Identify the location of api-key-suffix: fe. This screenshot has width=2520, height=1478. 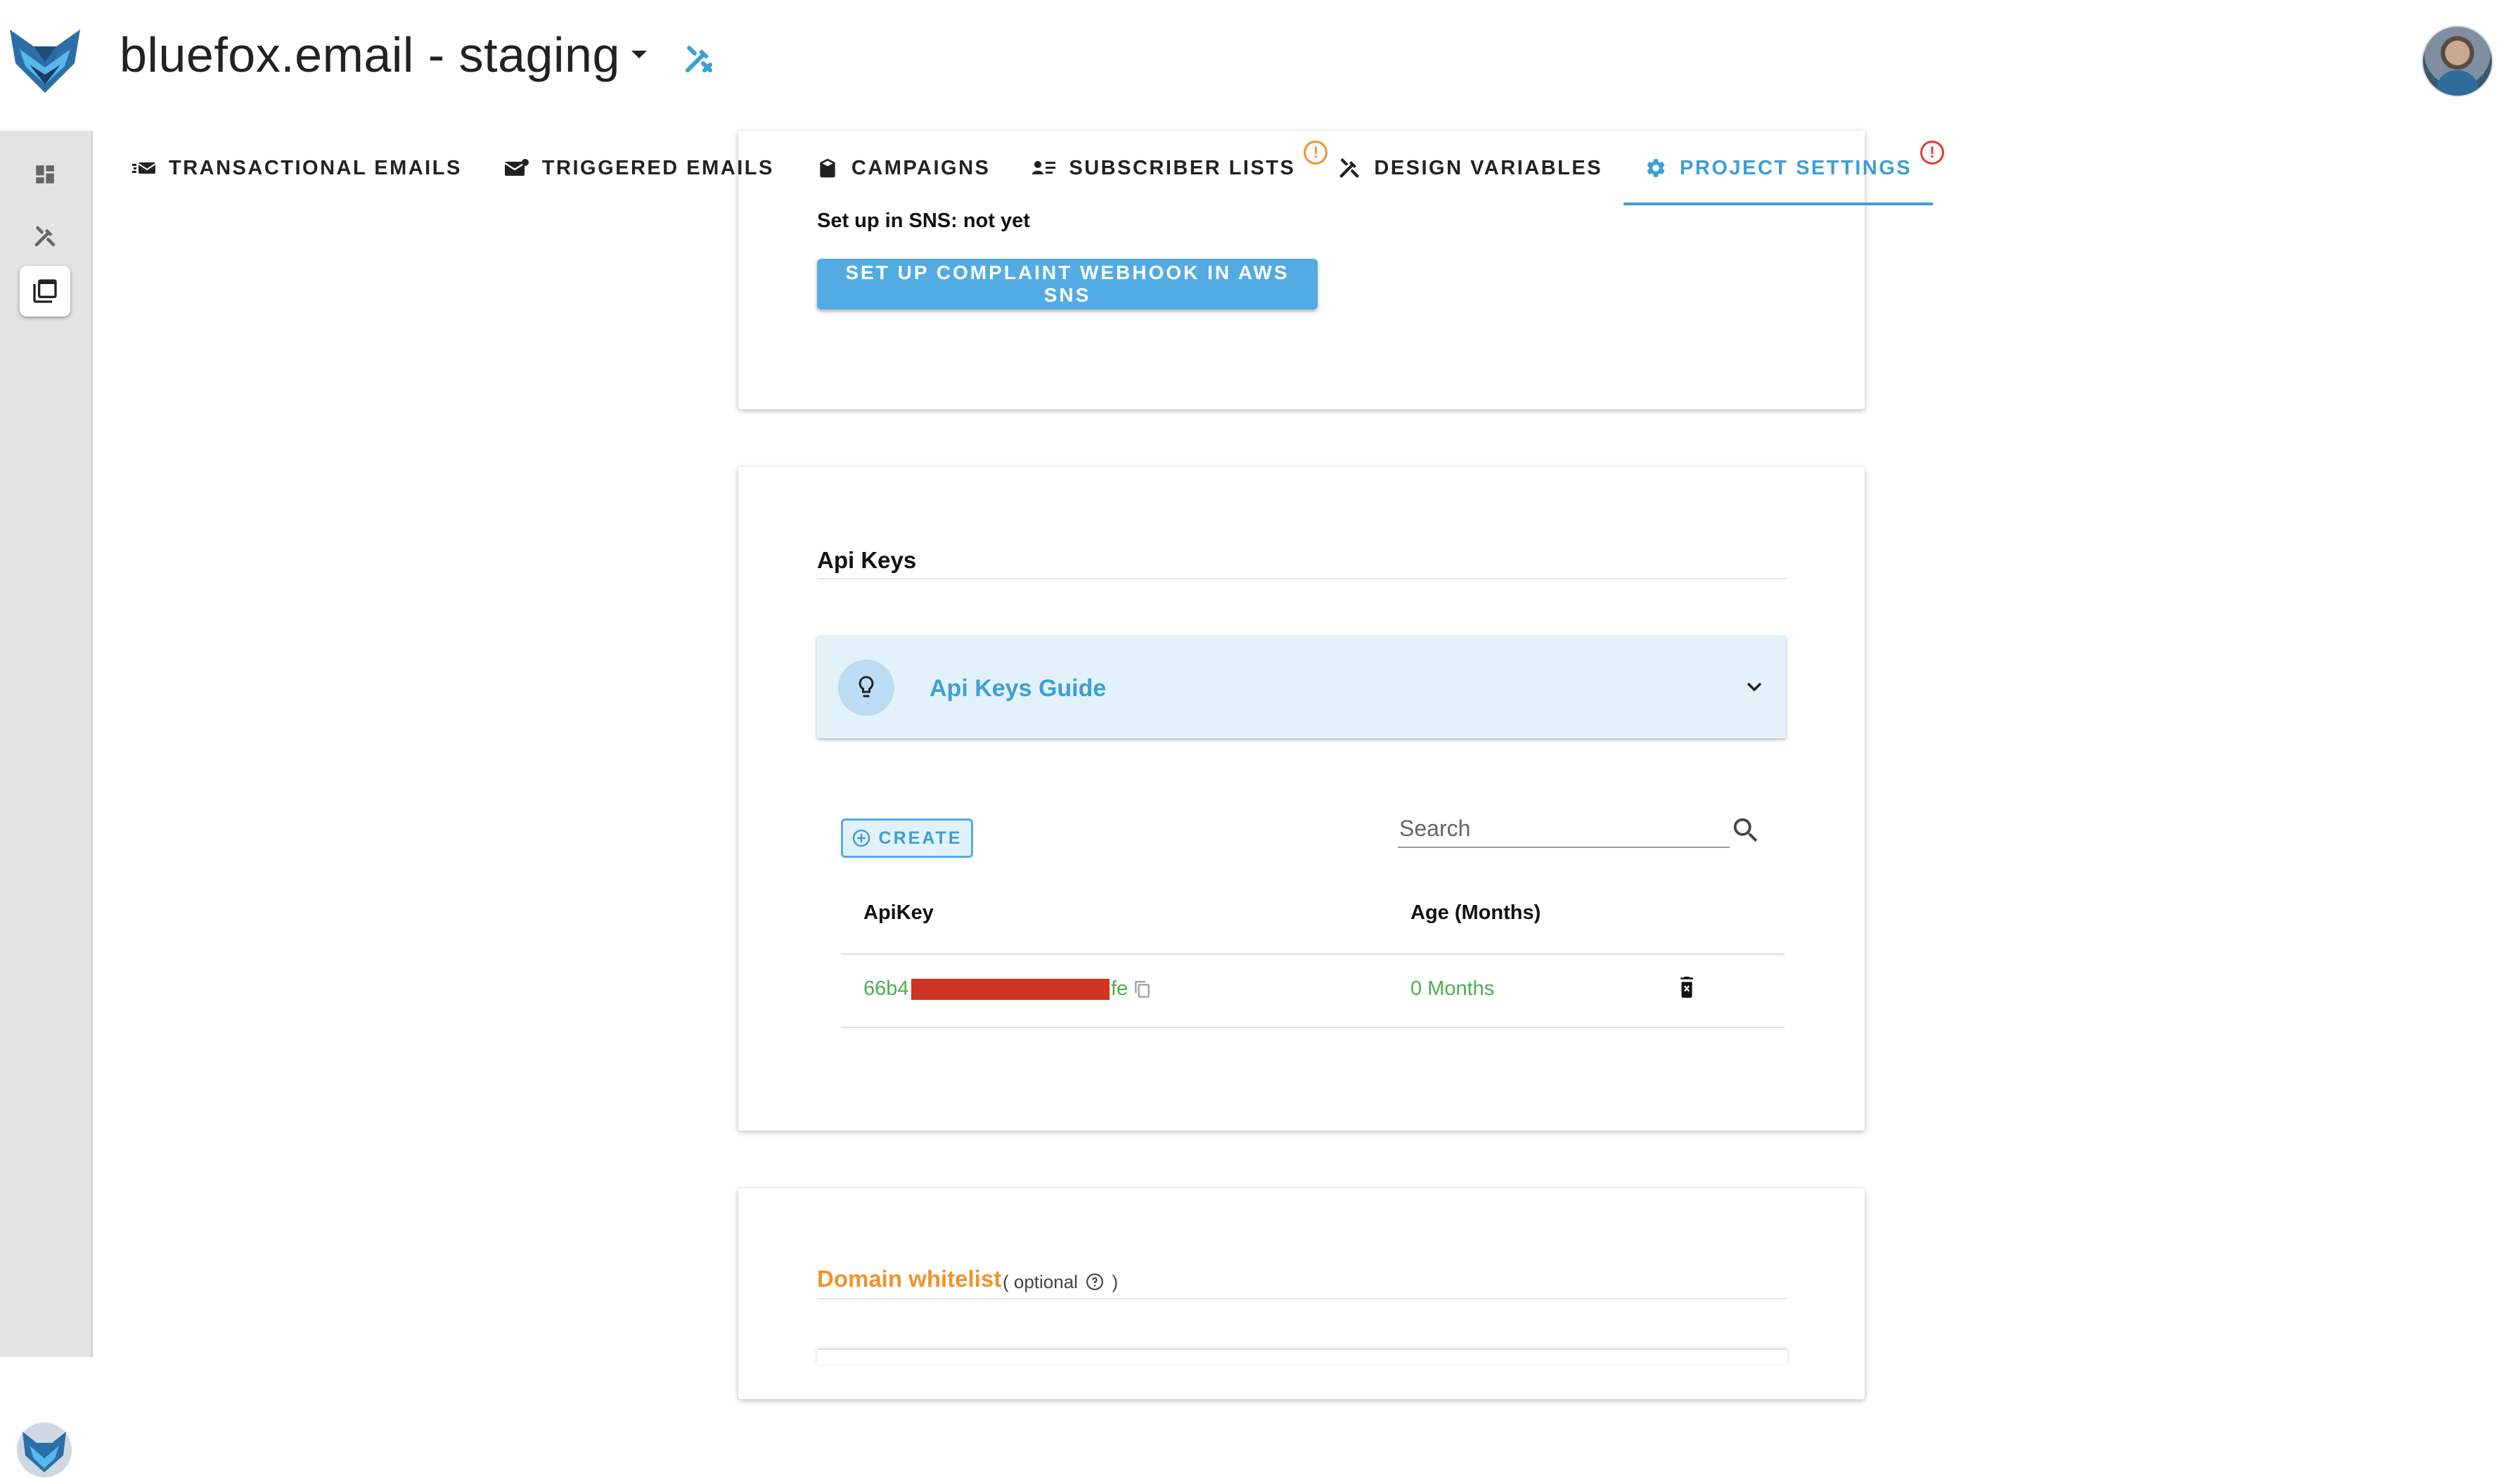
(1120, 988).